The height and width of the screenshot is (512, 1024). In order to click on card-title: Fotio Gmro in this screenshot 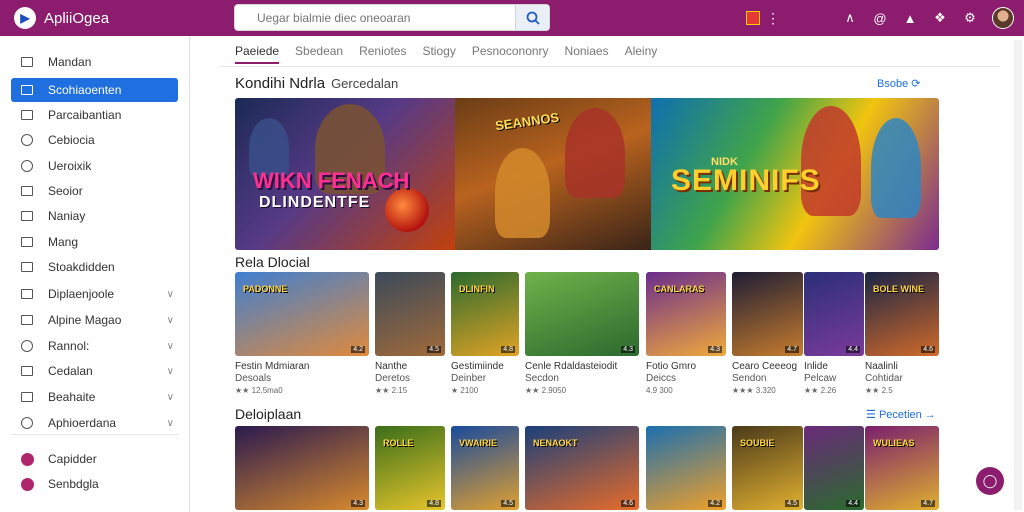, I will do `click(671, 366)`.